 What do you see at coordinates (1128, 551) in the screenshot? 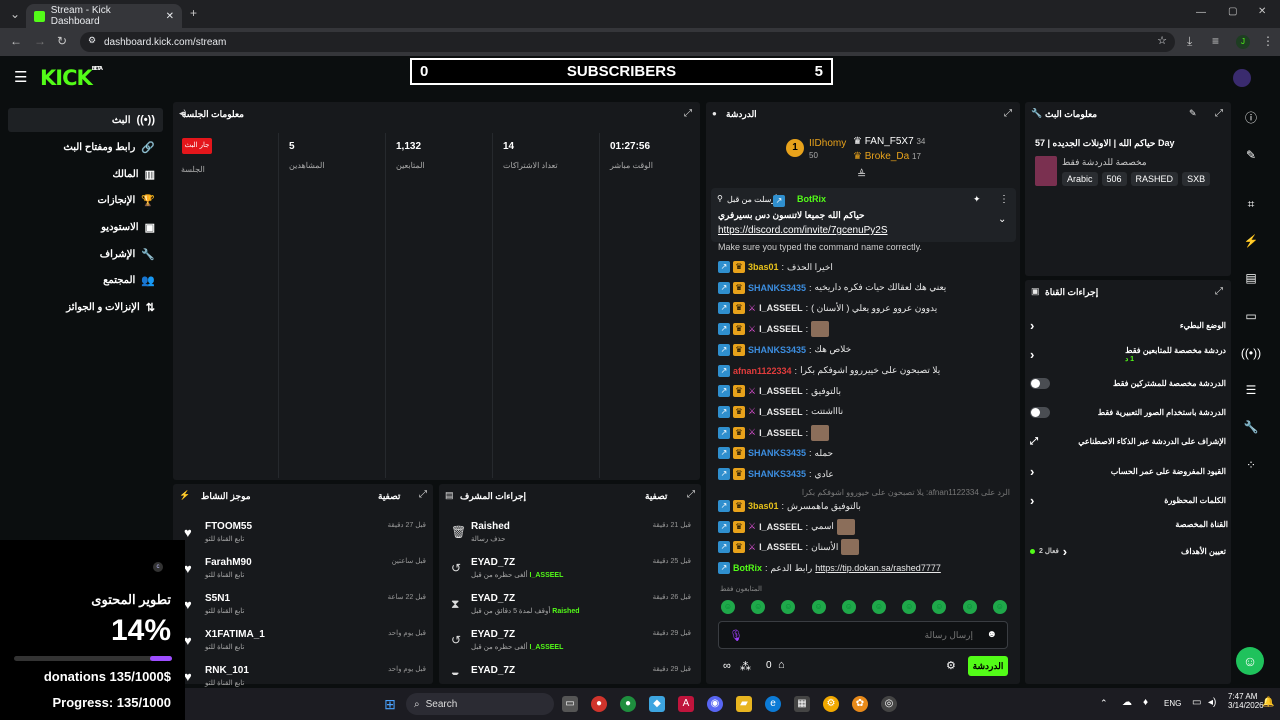
I see `goals-row: تعيين الأهداف فعال 2 ›` at bounding box center [1128, 551].